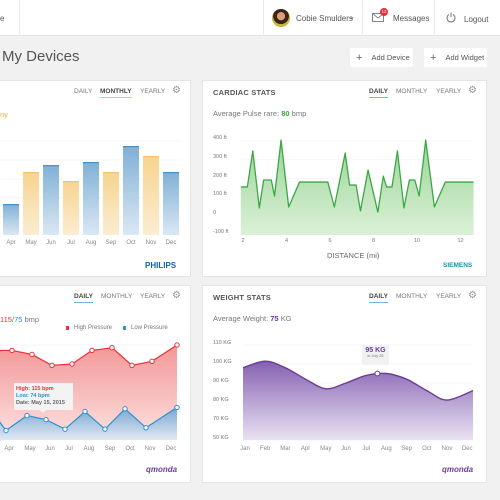  Describe the element at coordinates (451, 17) in the screenshot. I see `power-icon` at that location.